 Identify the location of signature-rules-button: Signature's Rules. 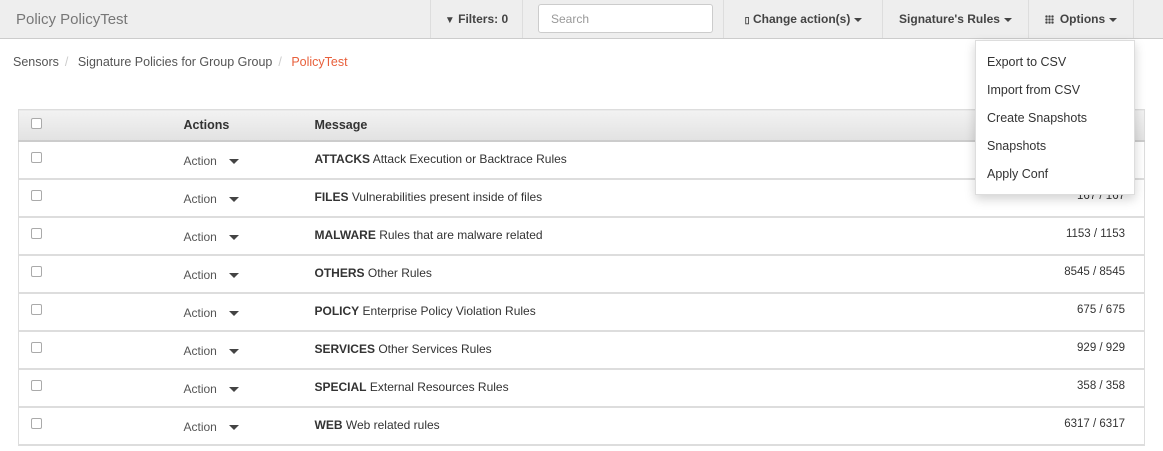
(955, 19).